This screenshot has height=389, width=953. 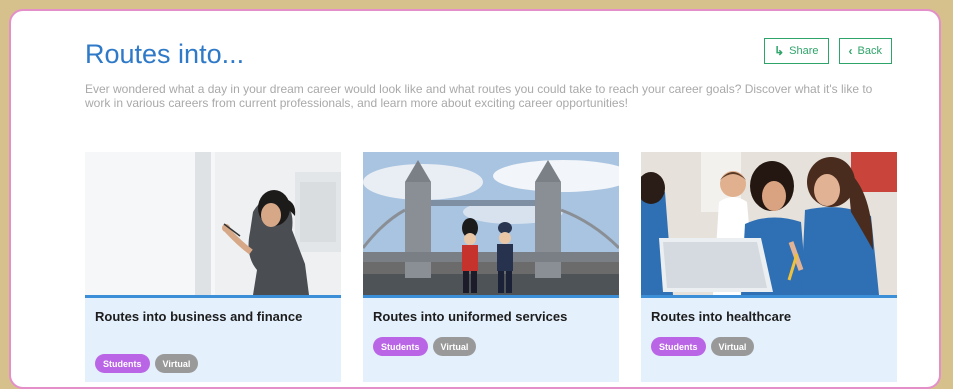 What do you see at coordinates (779, 51) in the screenshot?
I see `share-arrow-icon: ↳` at bounding box center [779, 51].